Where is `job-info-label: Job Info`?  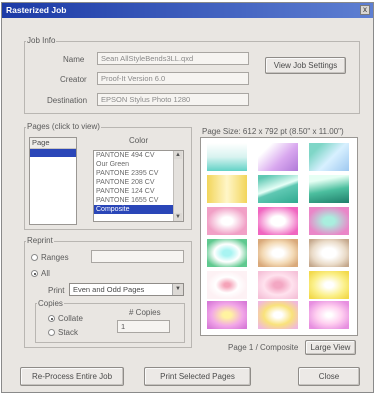 job-info-label: Job Info is located at coordinates (41, 40).